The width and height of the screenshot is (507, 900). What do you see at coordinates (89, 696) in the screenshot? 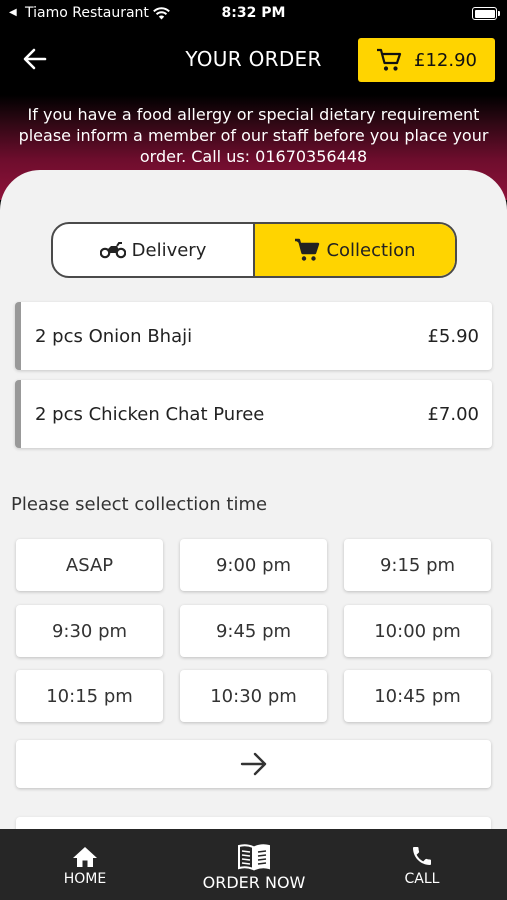
I see `time-slot-button: 10:15 pm` at bounding box center [89, 696].